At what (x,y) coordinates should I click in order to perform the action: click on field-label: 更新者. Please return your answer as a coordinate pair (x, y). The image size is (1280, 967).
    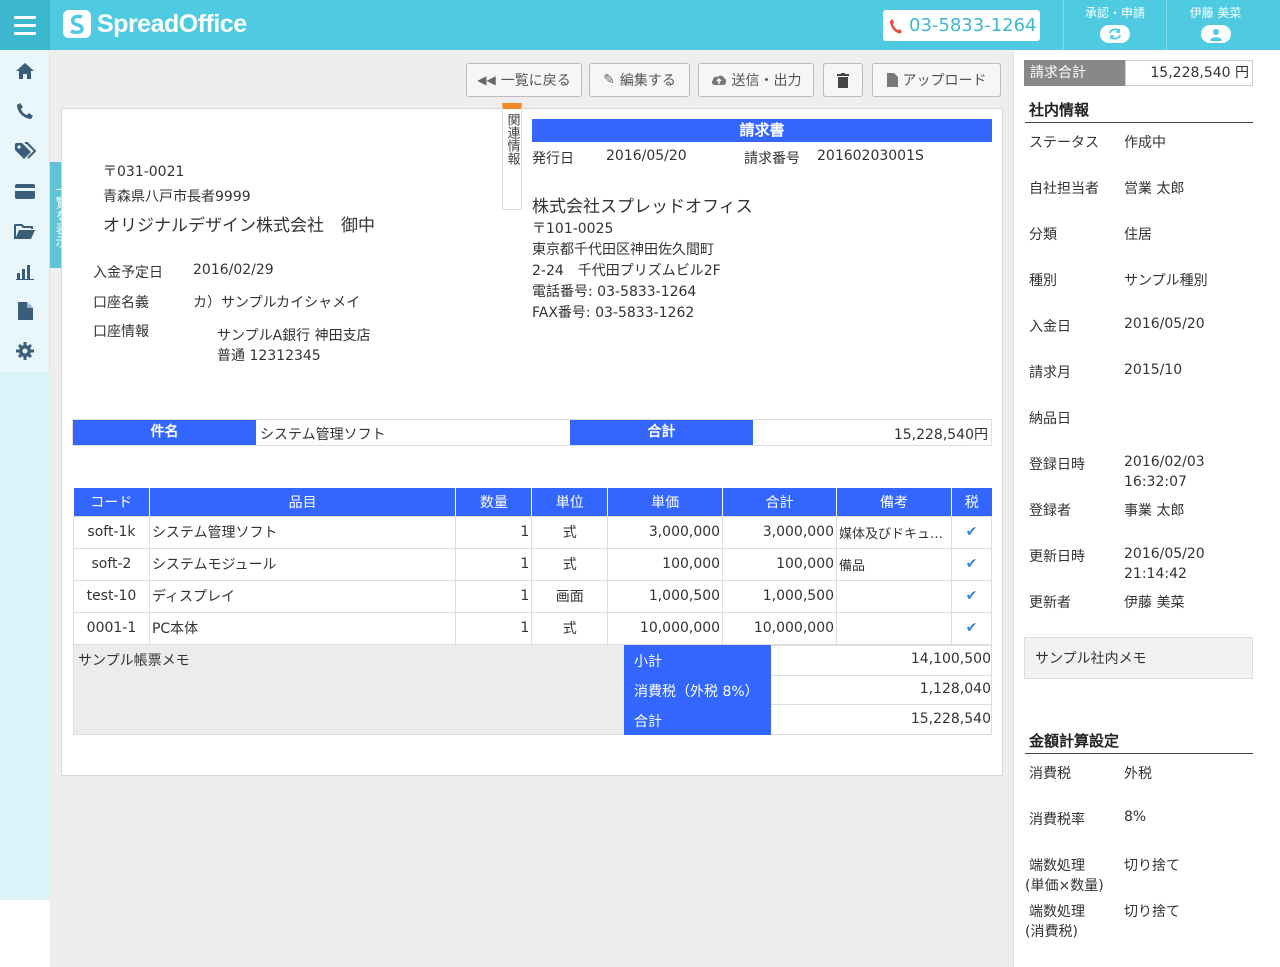
    Looking at the image, I should click on (1050, 603).